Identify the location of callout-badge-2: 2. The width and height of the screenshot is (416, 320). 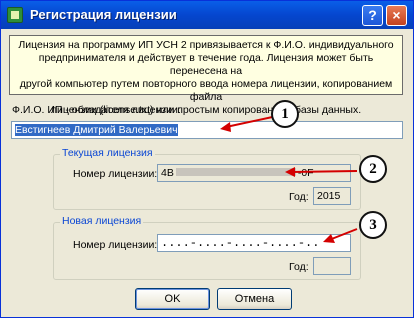
(373, 169).